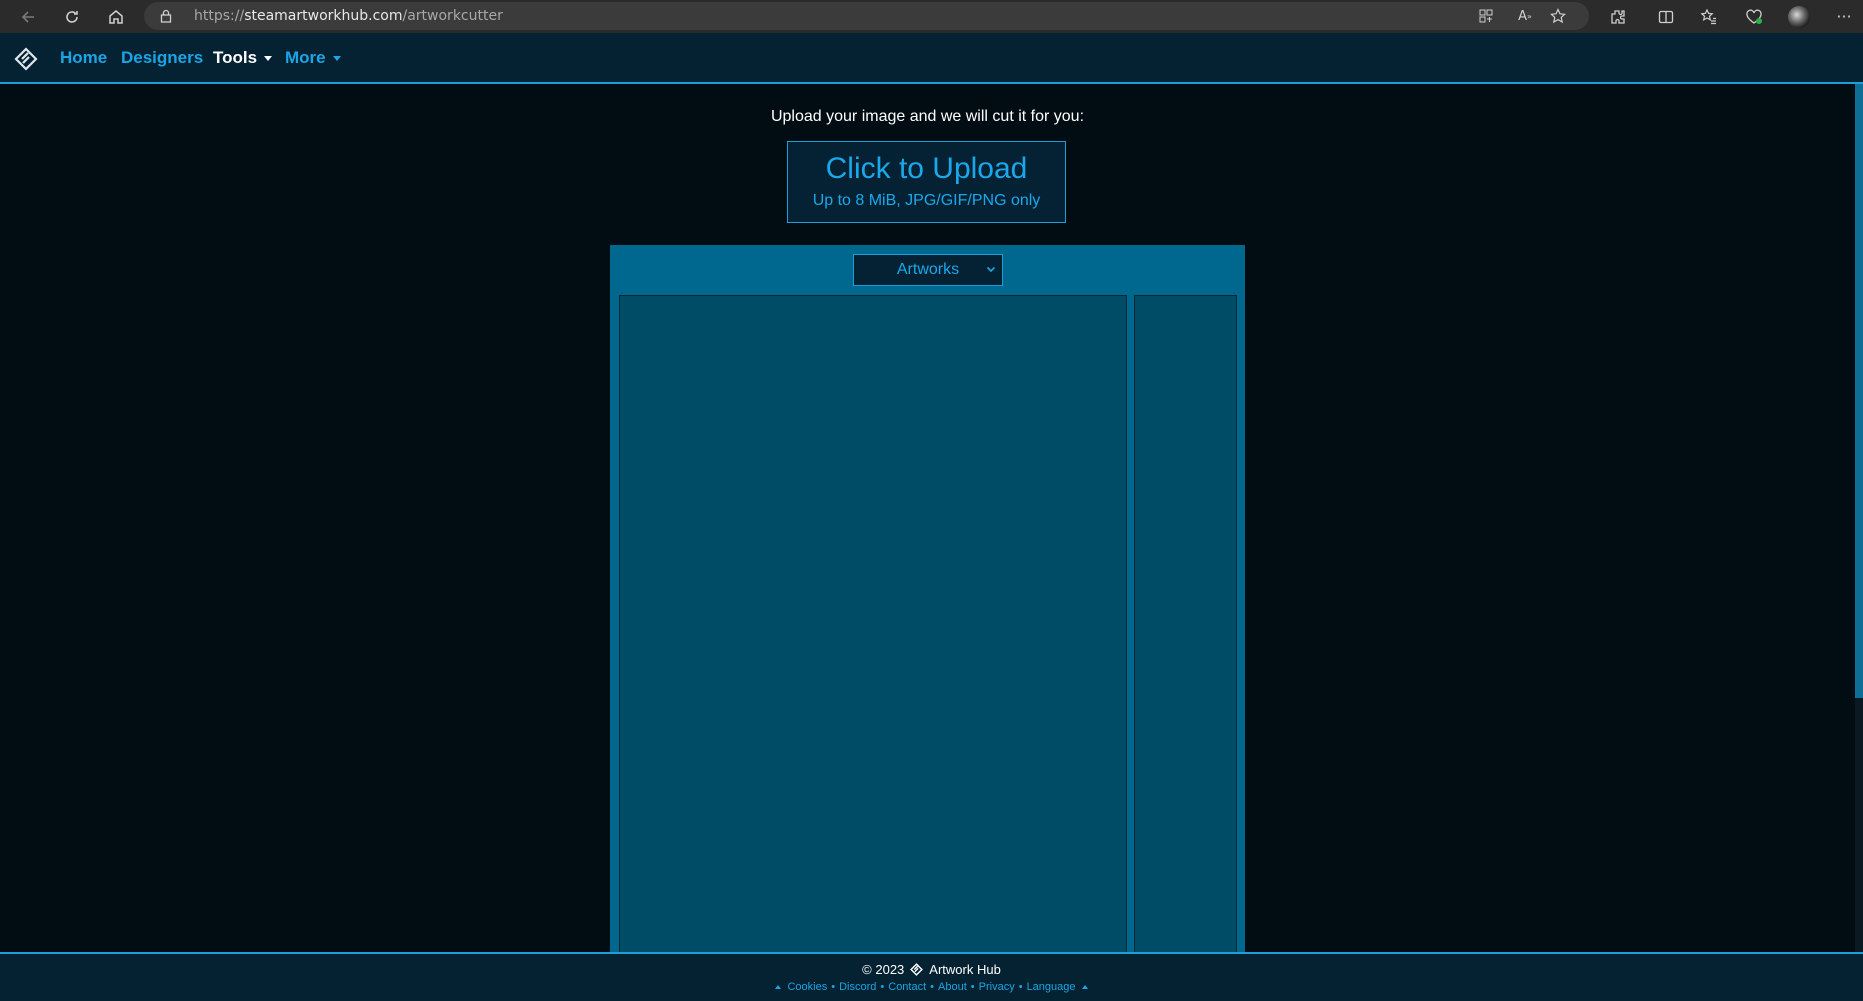  What do you see at coordinates (1709, 16) in the screenshot?
I see `favorites-icon` at bounding box center [1709, 16].